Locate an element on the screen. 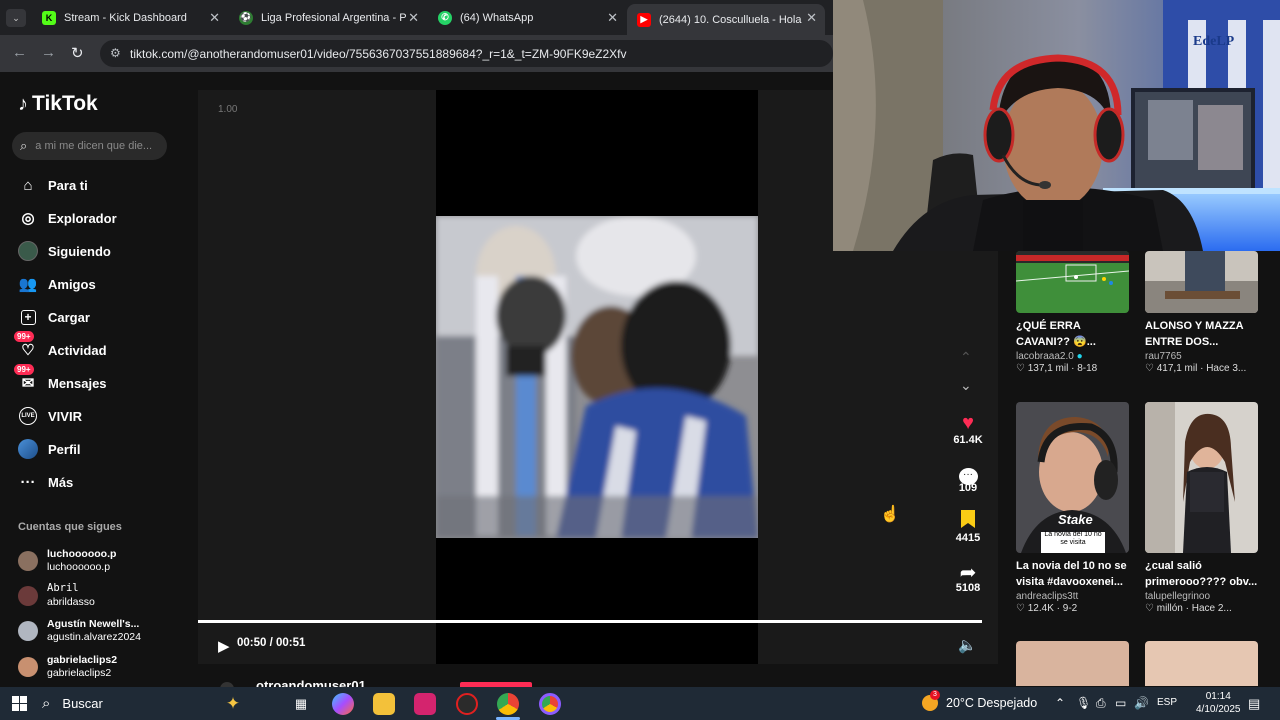 The width and height of the screenshot is (1280, 720). tab-search-button: ⌄ is located at coordinates (16, 18).